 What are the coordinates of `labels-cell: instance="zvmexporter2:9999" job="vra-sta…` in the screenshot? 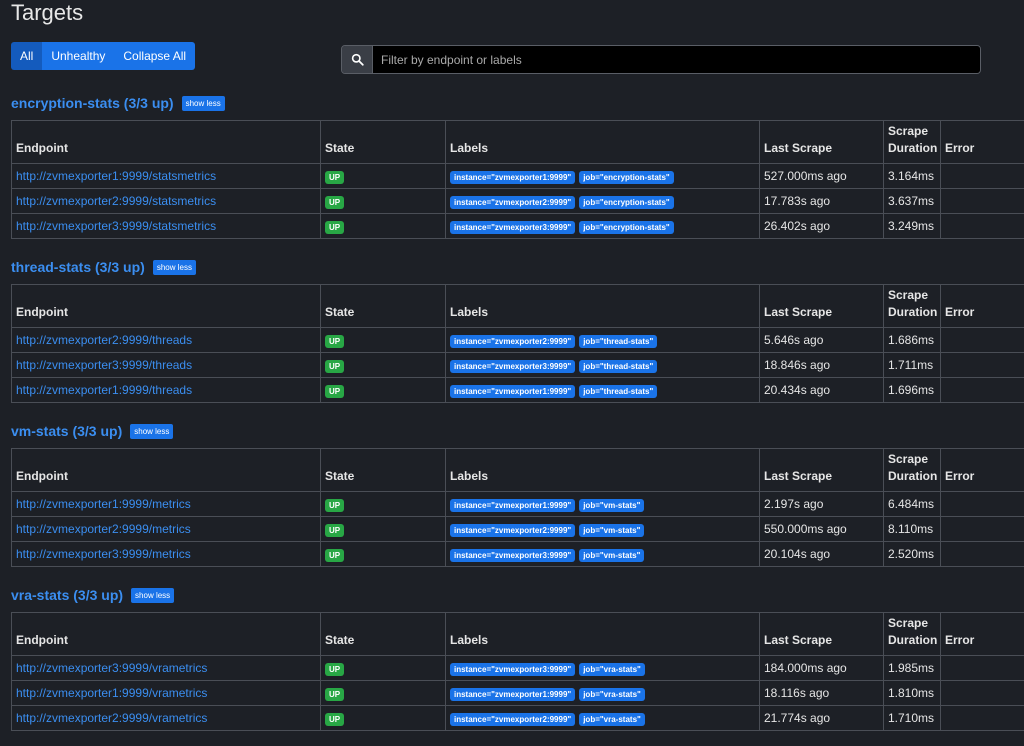 It's located at (602, 718).